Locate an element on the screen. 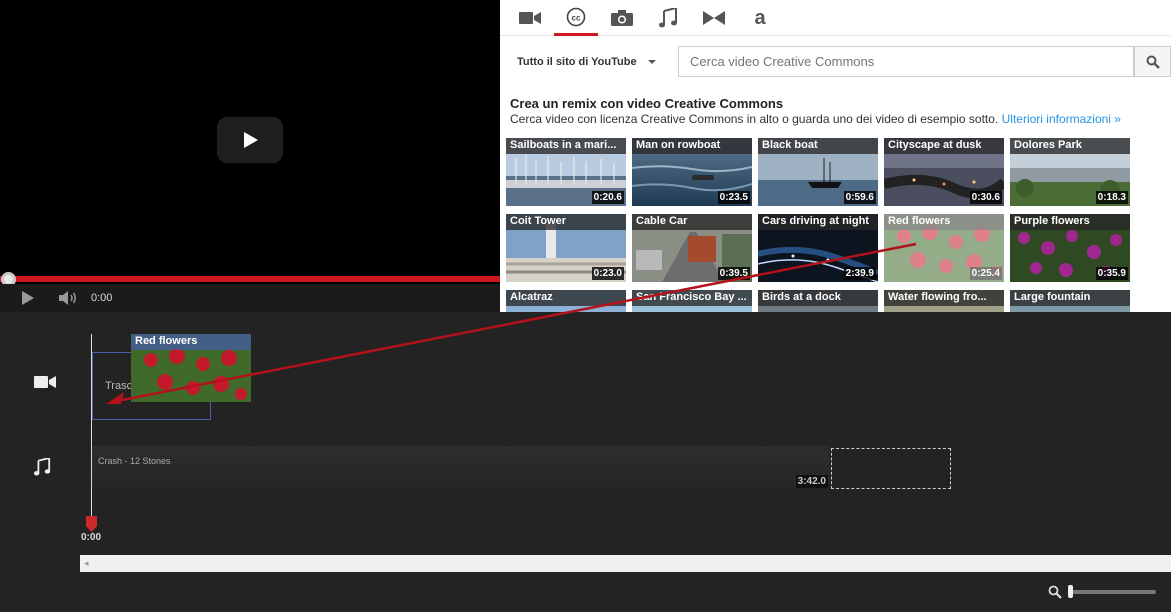  zoom-slider-knob is located at coordinates (1070, 591).